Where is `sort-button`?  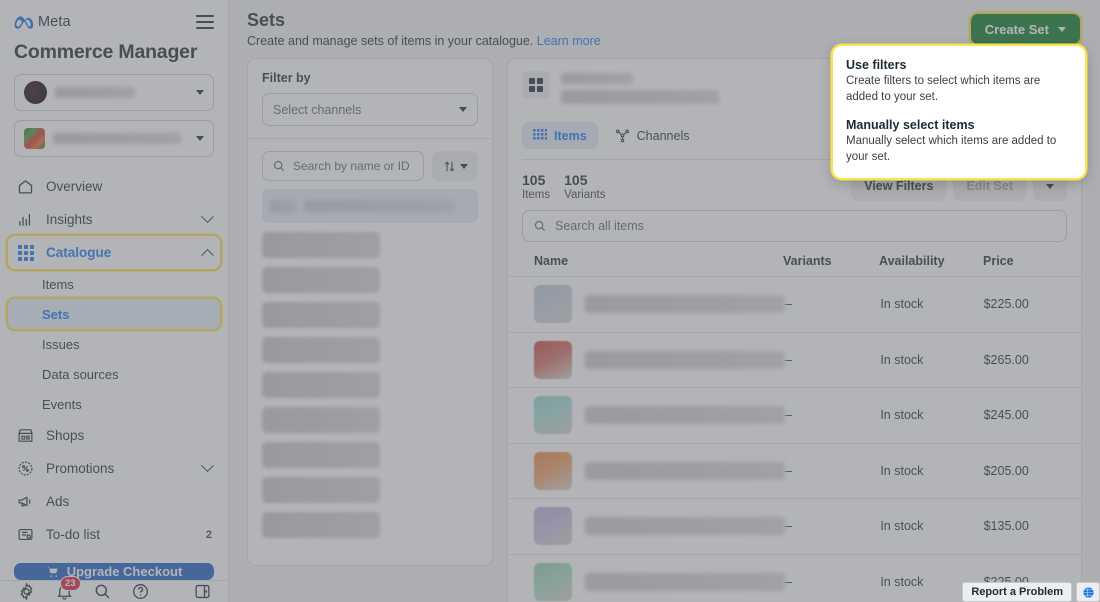 sort-button is located at coordinates (455, 166).